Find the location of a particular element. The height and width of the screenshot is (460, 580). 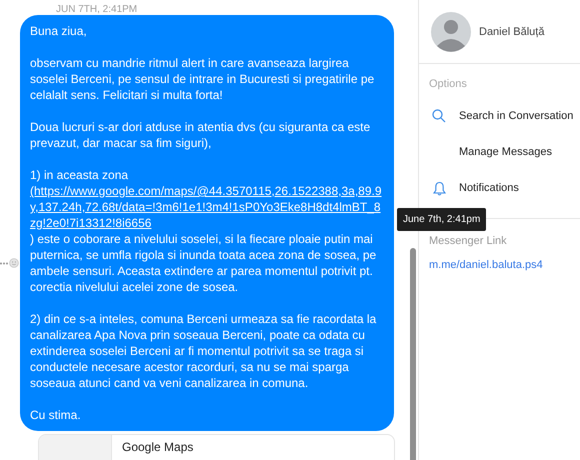

message-paragraph: observam cu mandrie ritmul alert in care avanseaza largirea soselei Berceni, pe sensul de intrare in Bucuresti si pregatirile pe celalalt sens. Felicitari si multa forta! is located at coordinates (203, 79).